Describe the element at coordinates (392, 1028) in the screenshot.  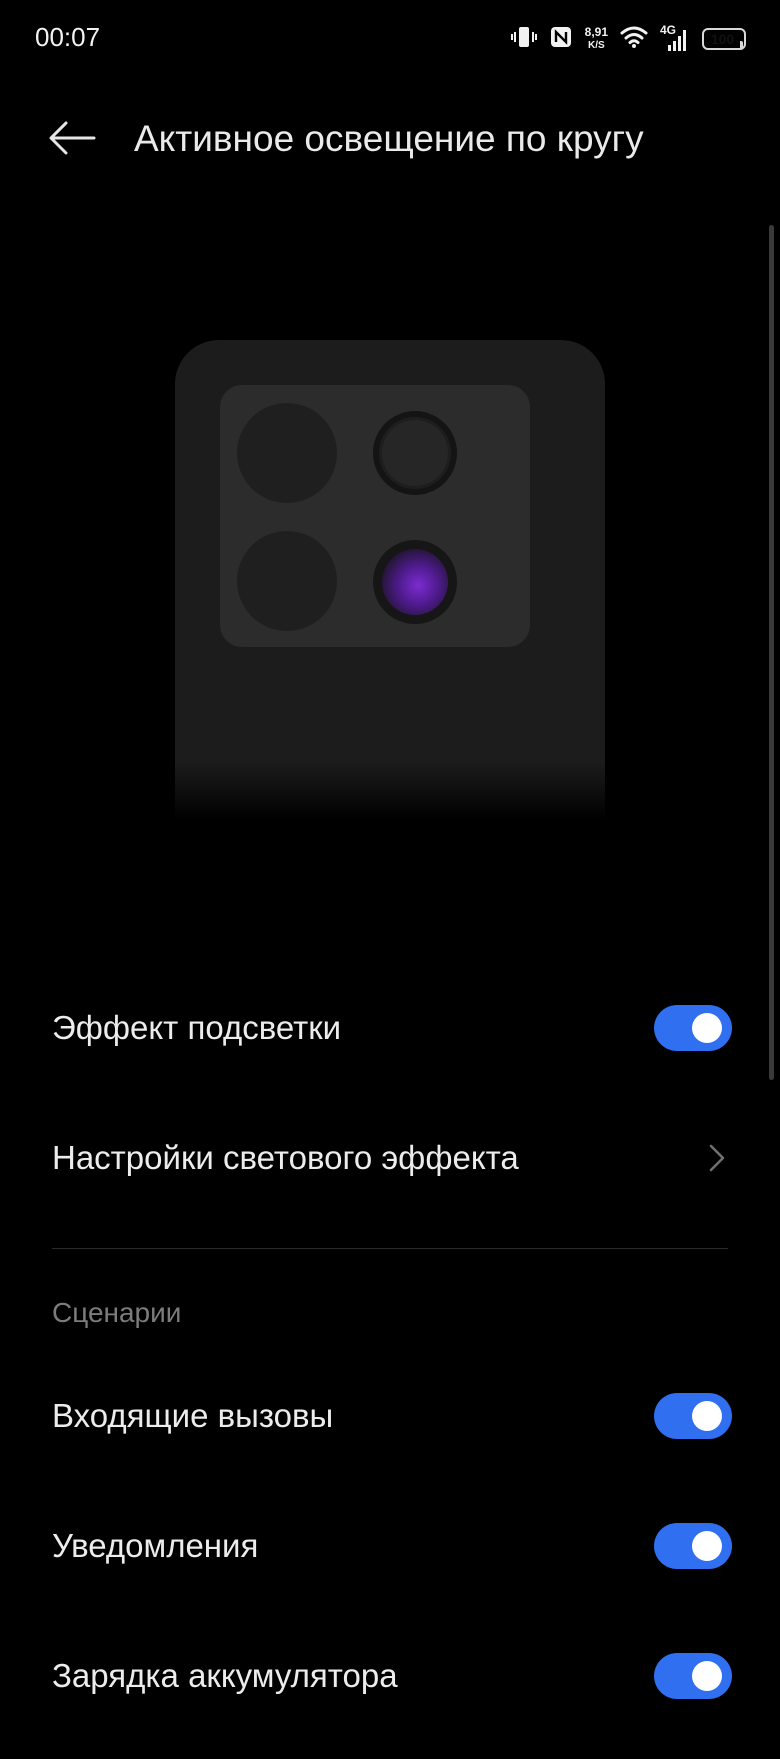
I see `lighting-effect-row: Эффект подсветки` at that location.